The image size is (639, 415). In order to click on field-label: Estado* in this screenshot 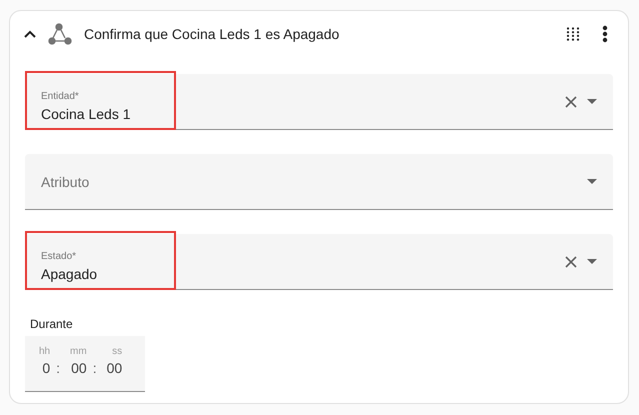, I will do `click(59, 256)`.